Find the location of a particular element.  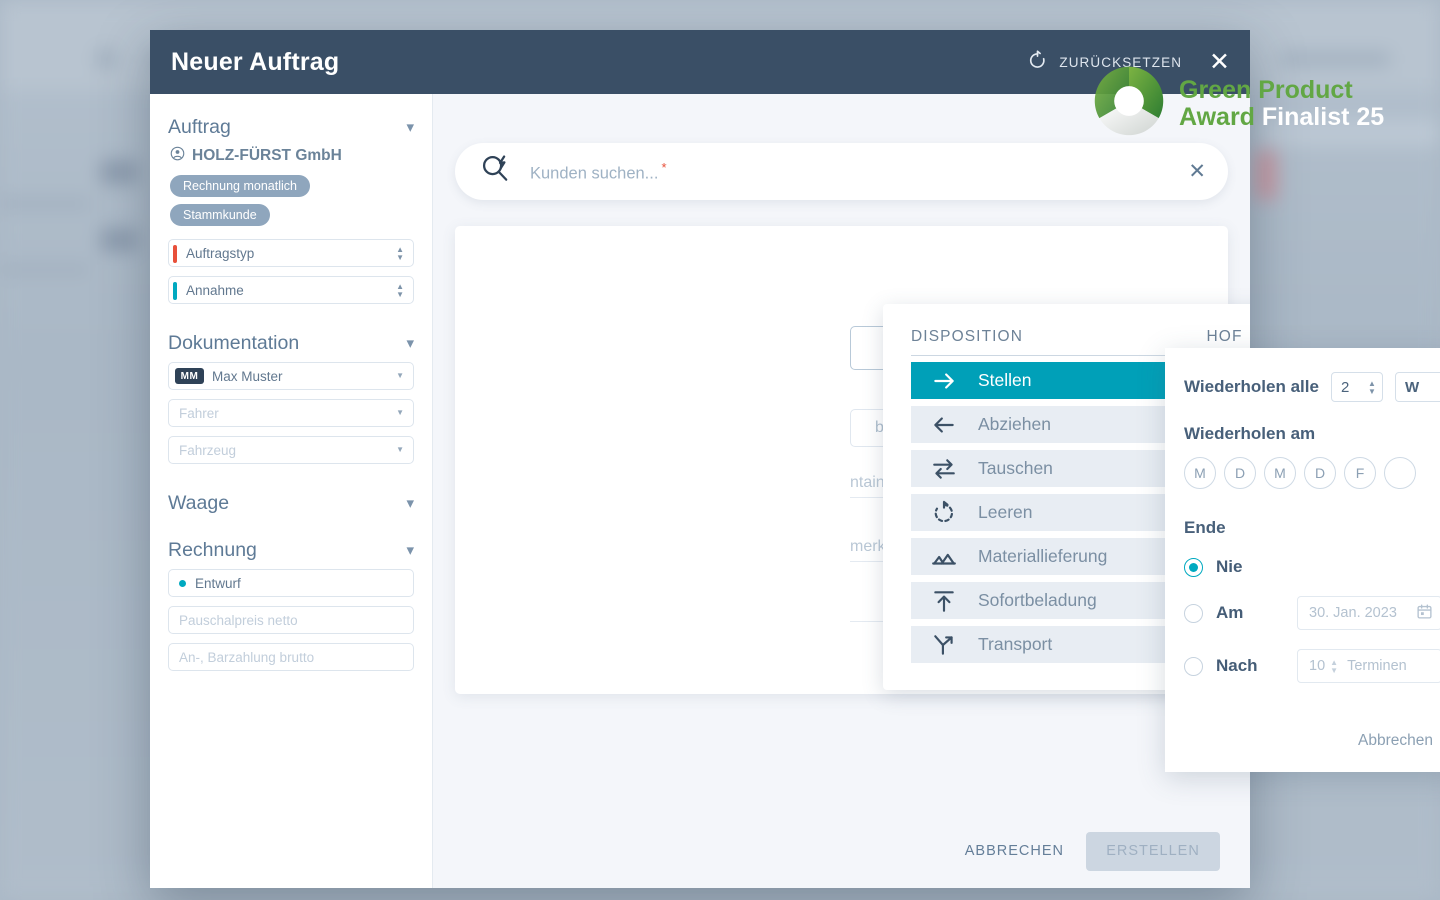

user-name: Max Muster is located at coordinates (247, 376).